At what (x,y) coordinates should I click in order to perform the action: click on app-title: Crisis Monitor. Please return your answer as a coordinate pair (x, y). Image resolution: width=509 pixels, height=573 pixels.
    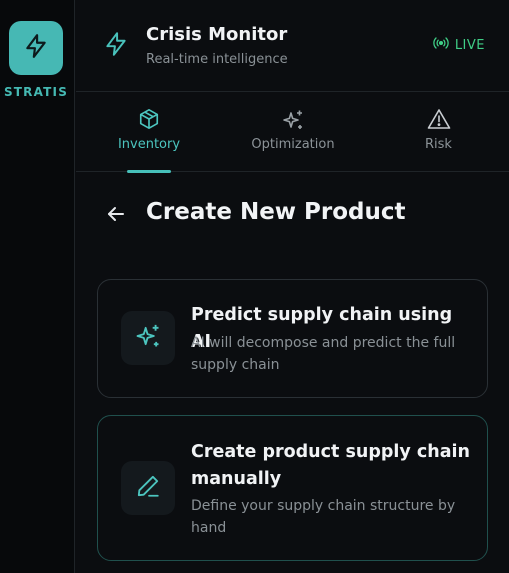
    Looking at the image, I should click on (217, 34).